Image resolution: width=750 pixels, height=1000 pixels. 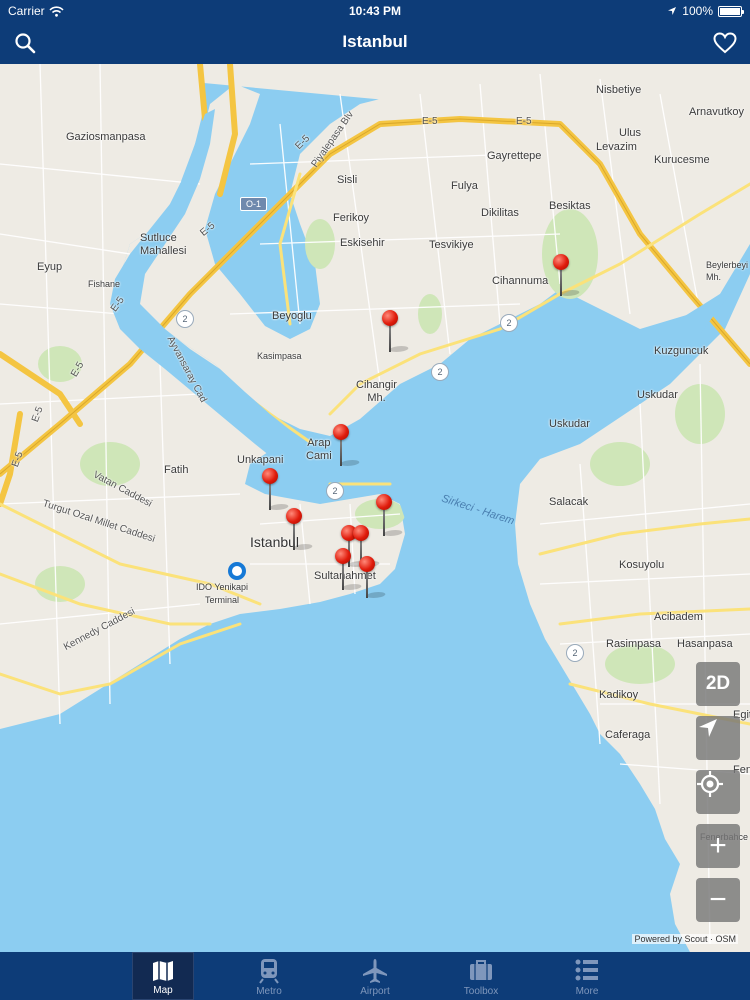 I want to click on tab-more-label: More, so click(x=587, y=991).